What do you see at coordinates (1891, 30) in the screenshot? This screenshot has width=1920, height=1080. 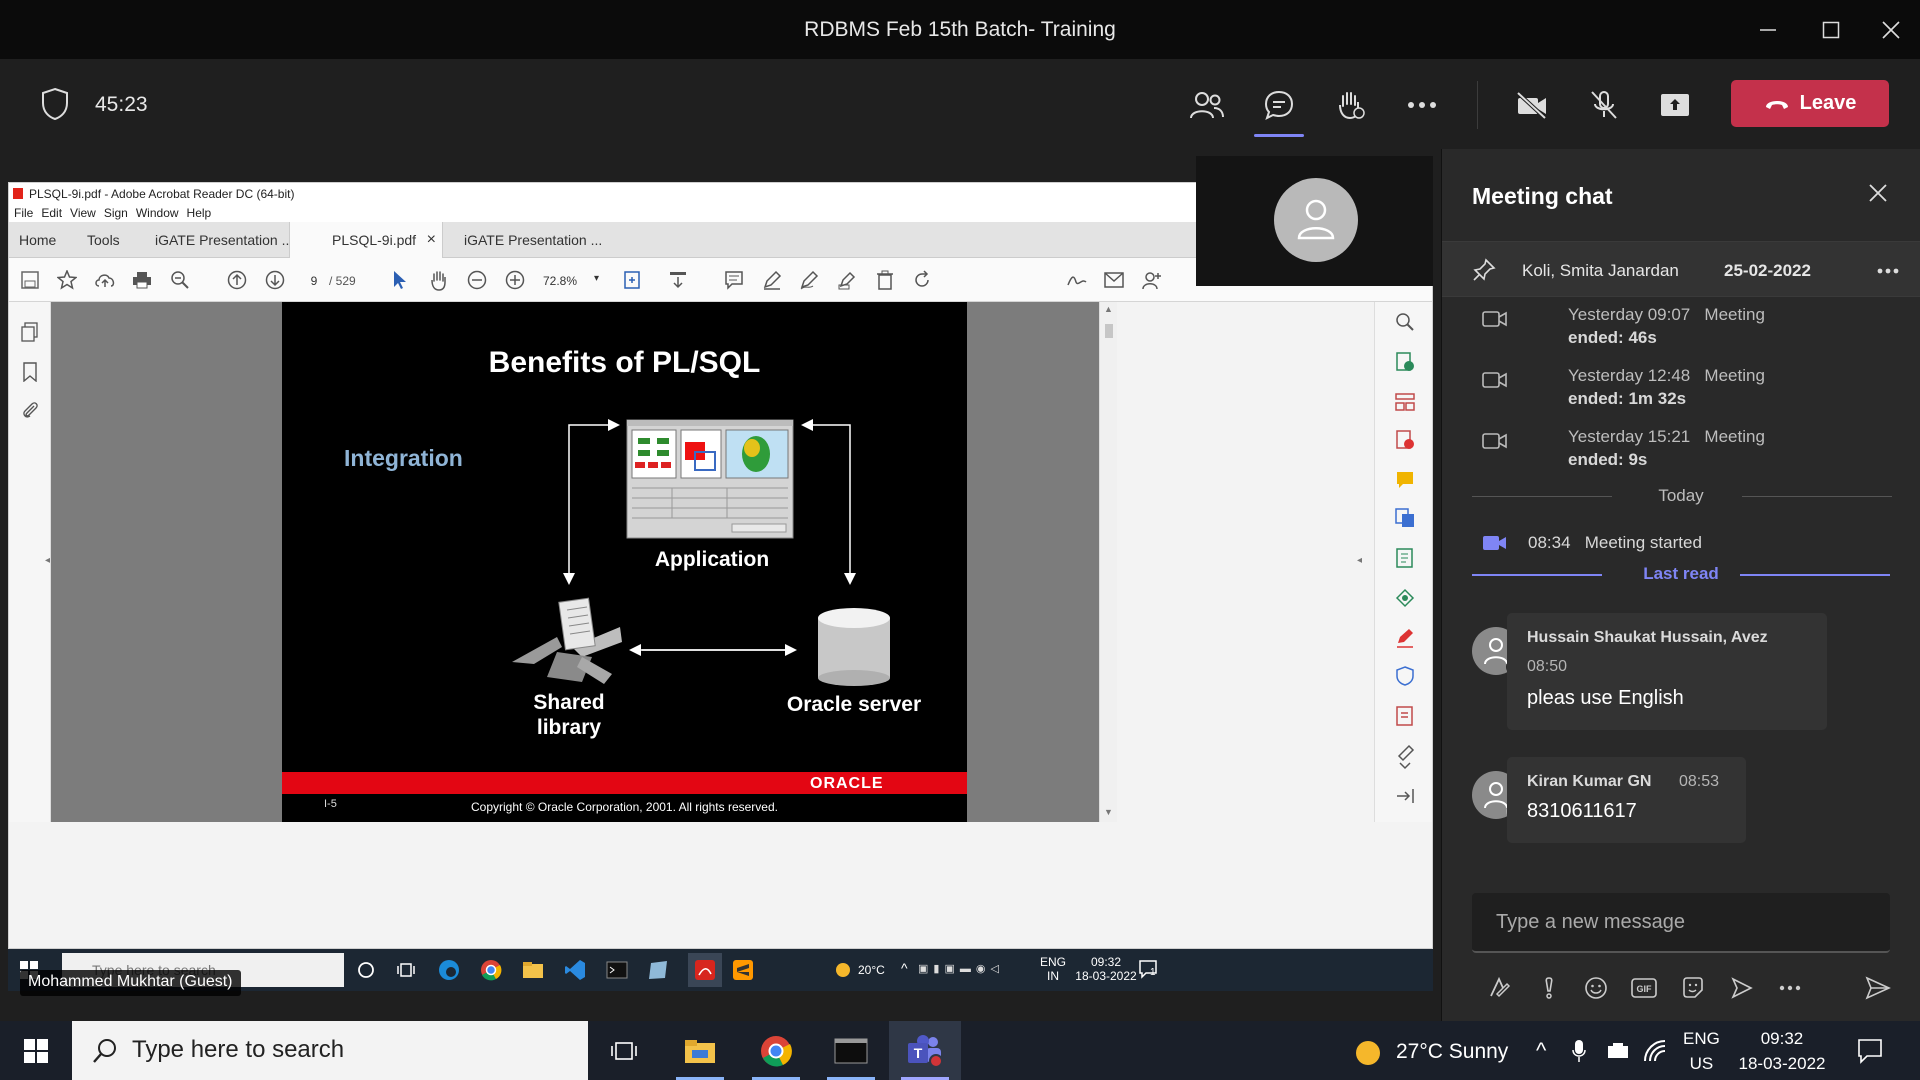 I see `close-window-button` at bounding box center [1891, 30].